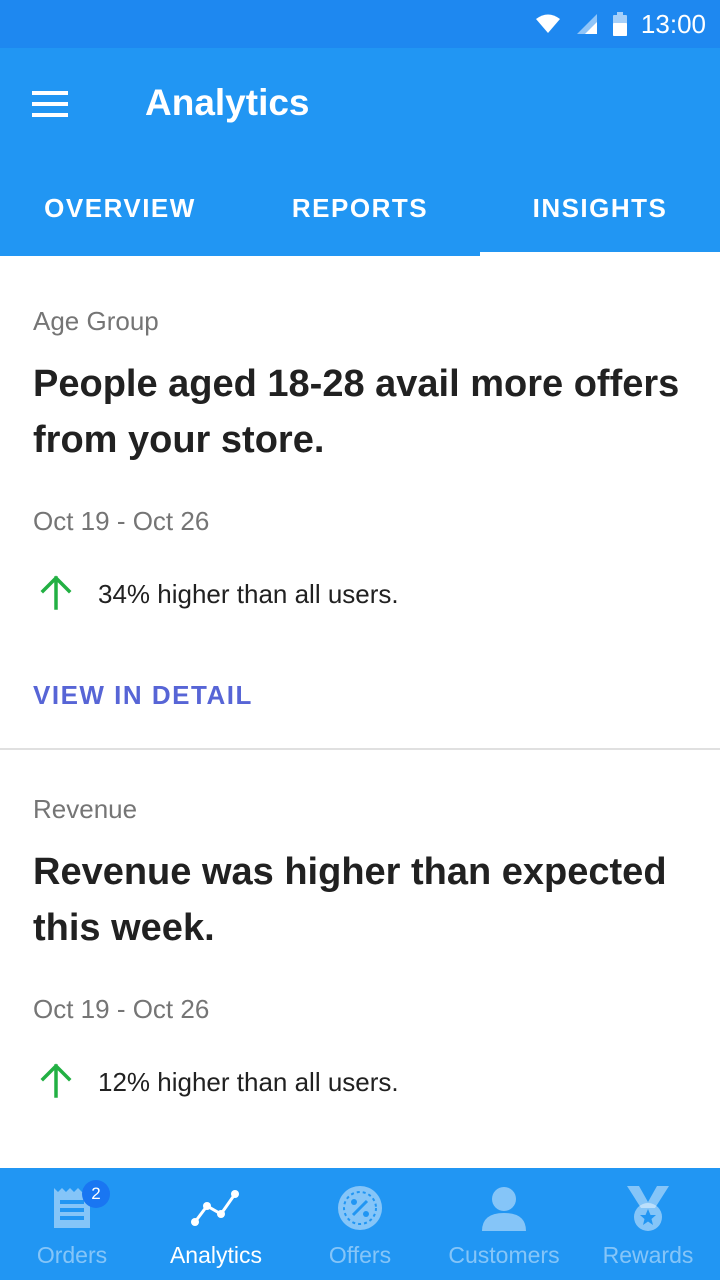 Image resolution: width=720 pixels, height=1280 pixels. Describe the element at coordinates (587, 24) in the screenshot. I see `signal-icon` at that location.